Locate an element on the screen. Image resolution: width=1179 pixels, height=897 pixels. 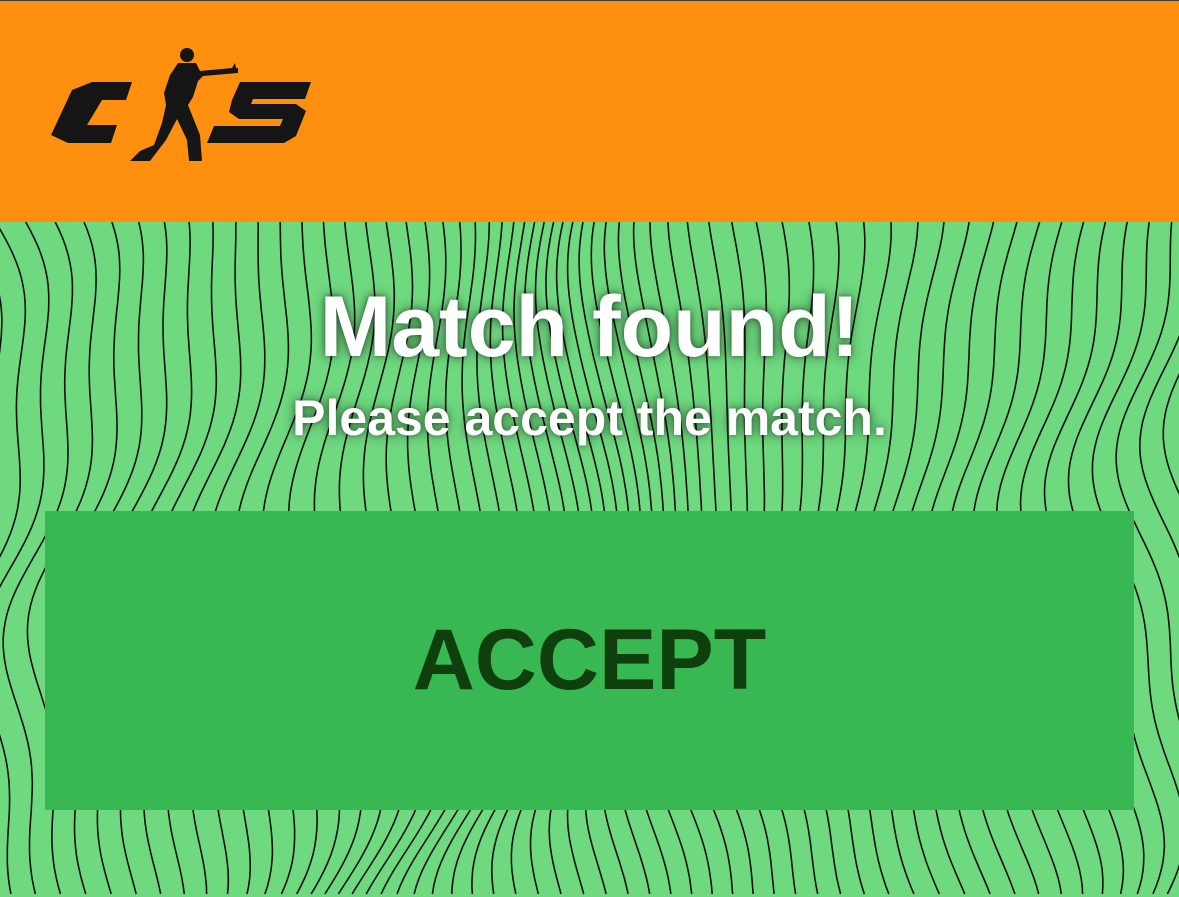
logo-letter-s-icon is located at coordinates (259, 112).